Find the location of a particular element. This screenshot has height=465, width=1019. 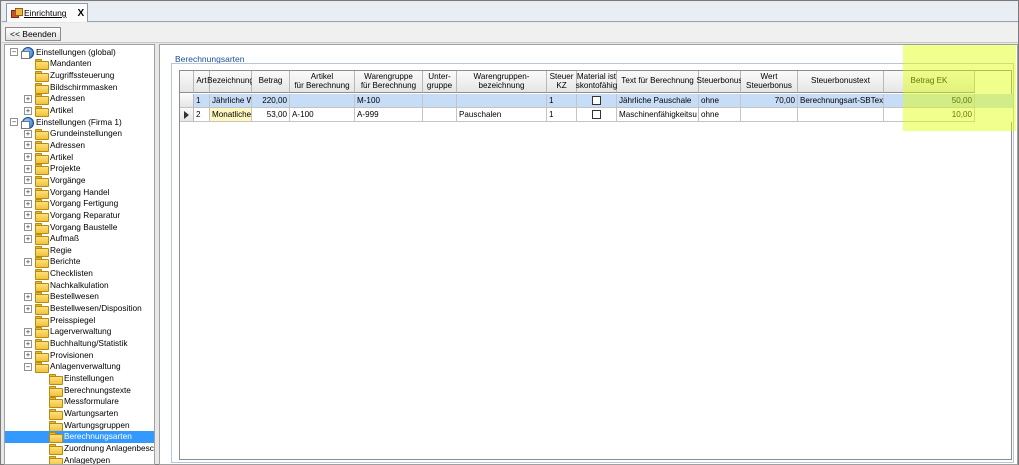

col-artikel-header: Artikel für Berechnung is located at coordinates (322, 82).